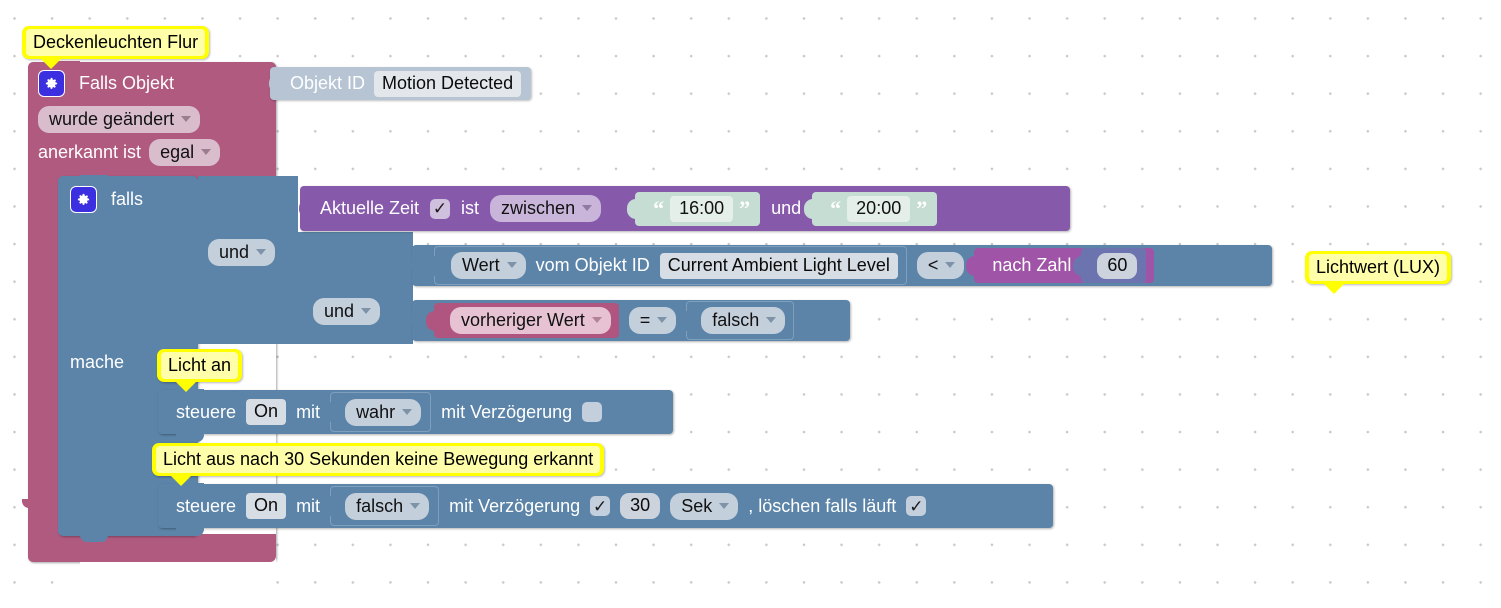 Image resolution: width=1501 pixels, height=608 pixels. I want to click on condition-column-inner, so click(355, 288).